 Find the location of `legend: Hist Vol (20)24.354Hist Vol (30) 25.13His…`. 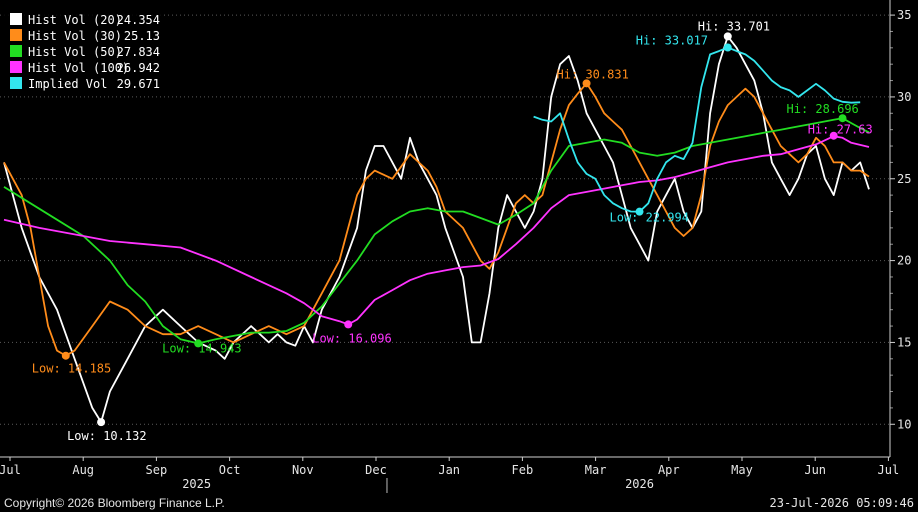

legend: Hist Vol (20)24.354Hist Vol (30) 25.13His… is located at coordinates (84, 51).